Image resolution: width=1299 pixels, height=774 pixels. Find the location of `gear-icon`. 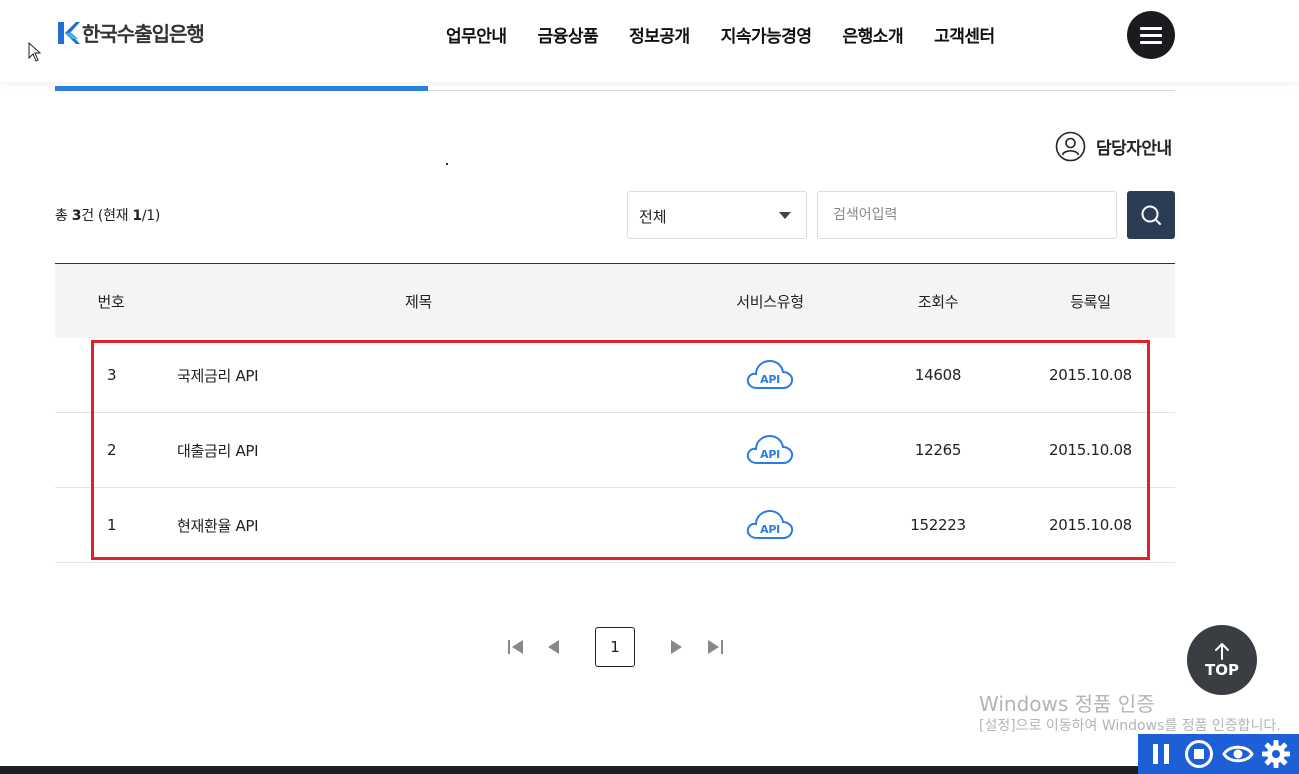

gear-icon is located at coordinates (1275, 754).